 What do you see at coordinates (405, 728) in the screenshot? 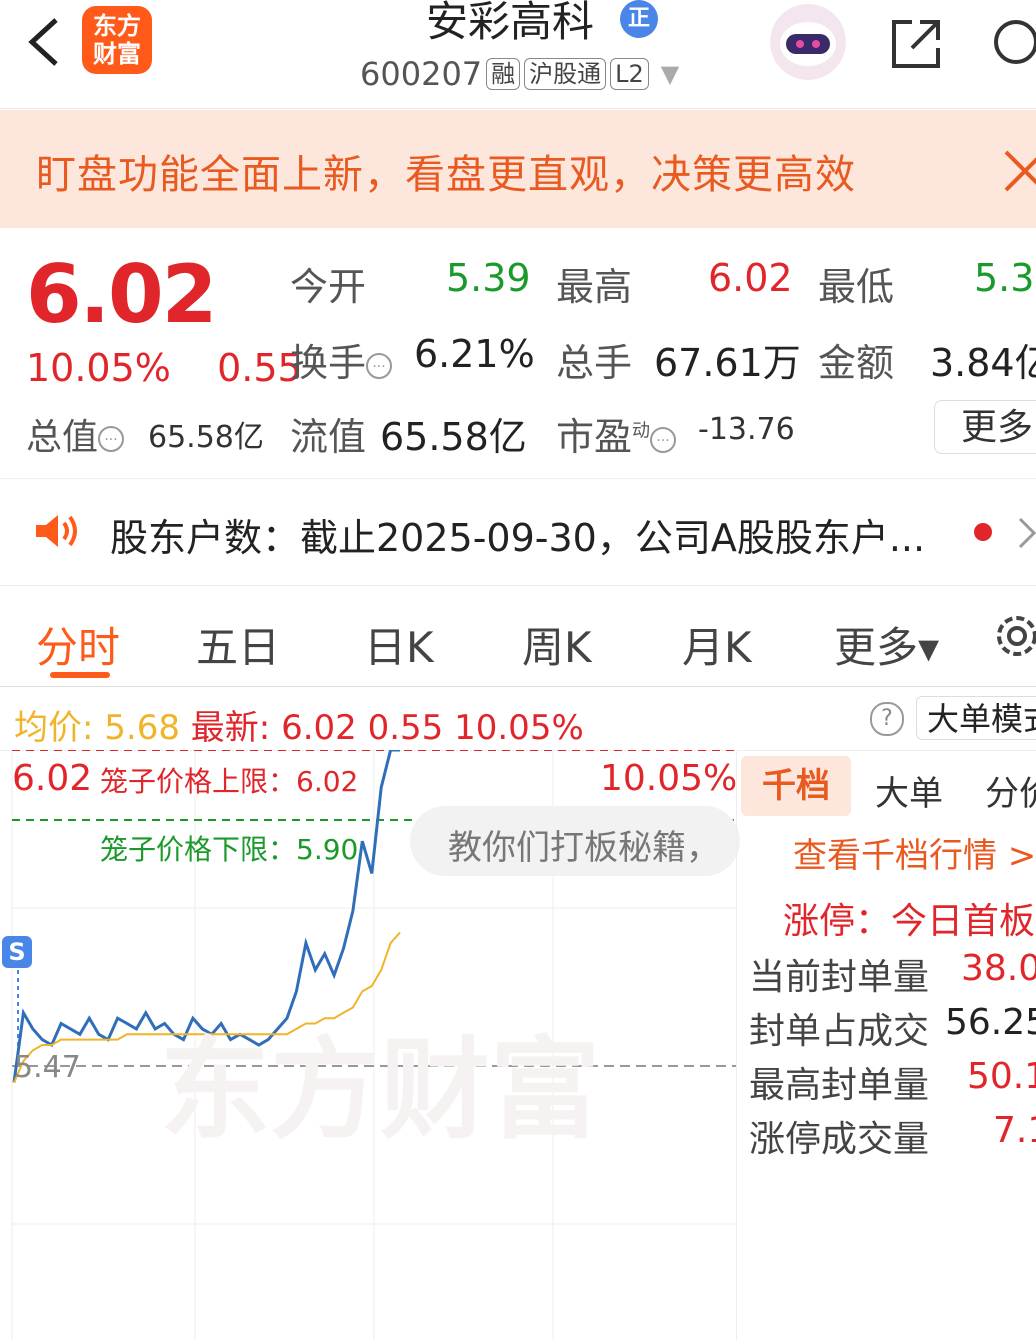
I see `last-change: 0.55` at bounding box center [405, 728].